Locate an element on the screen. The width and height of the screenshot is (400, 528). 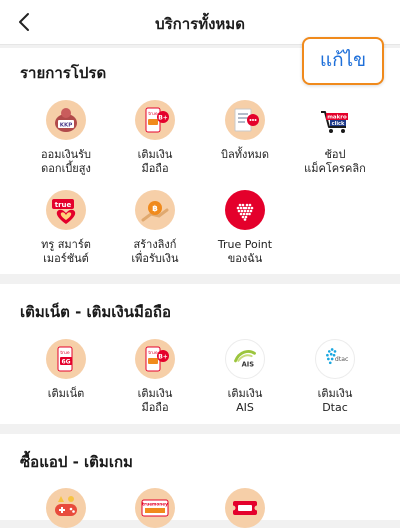
favorite-label: บิลทั้งหมด is located at coordinates (245, 154).